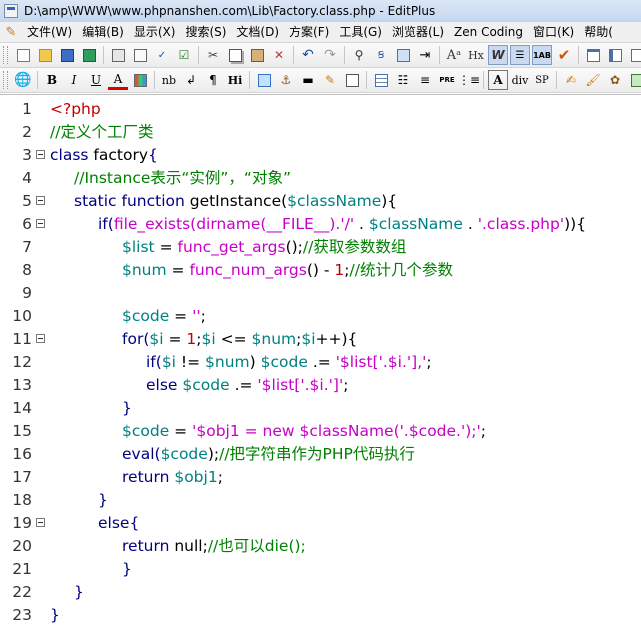  What do you see at coordinates (103, 32) in the screenshot?
I see `menu-edit: 编辑(B)` at bounding box center [103, 32].